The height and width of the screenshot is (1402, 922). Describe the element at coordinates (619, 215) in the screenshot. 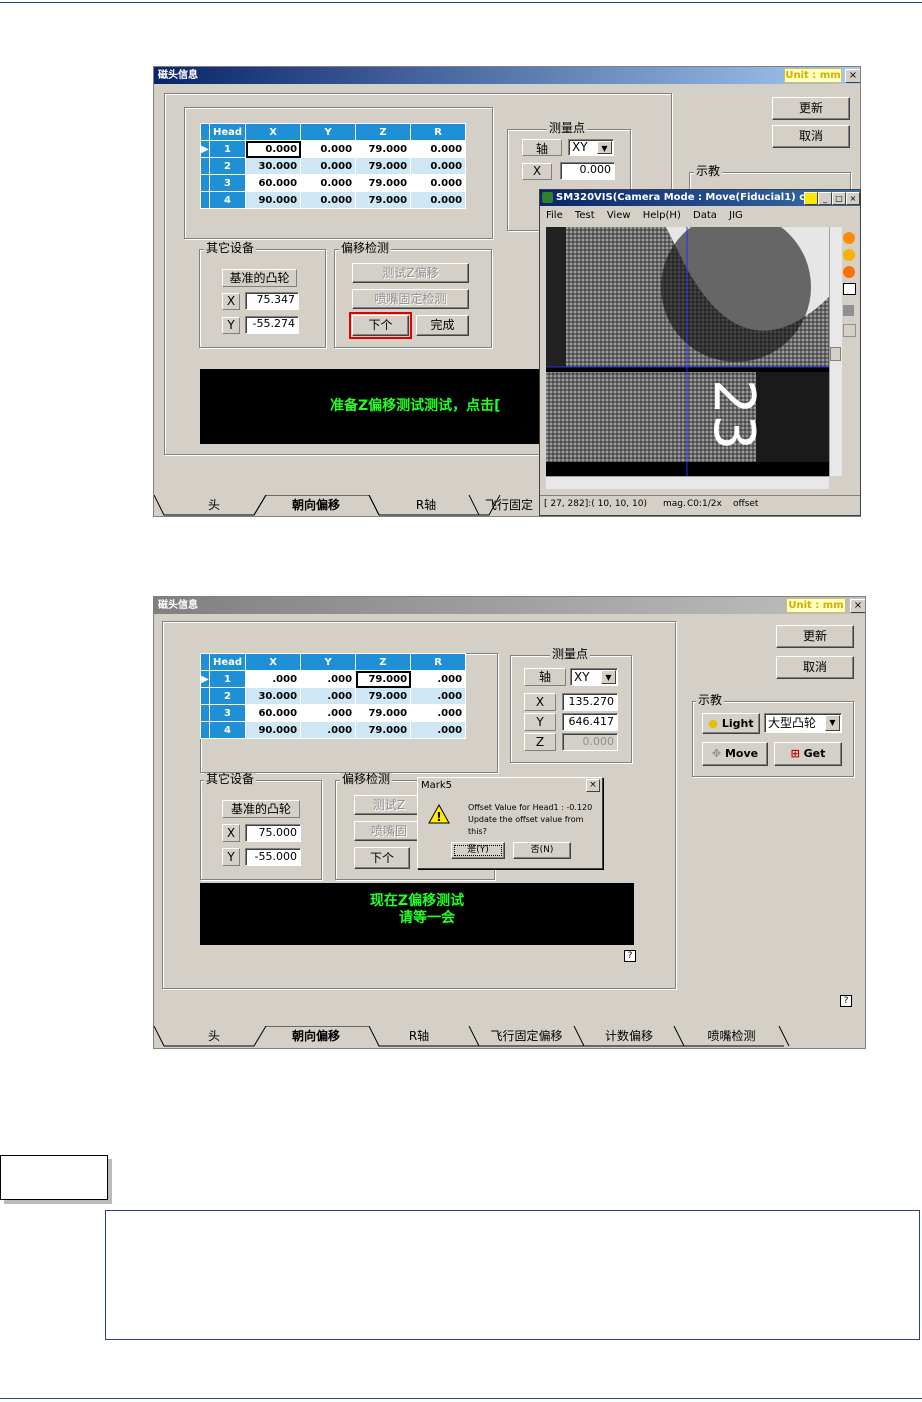

I see `menu-view: View` at that location.